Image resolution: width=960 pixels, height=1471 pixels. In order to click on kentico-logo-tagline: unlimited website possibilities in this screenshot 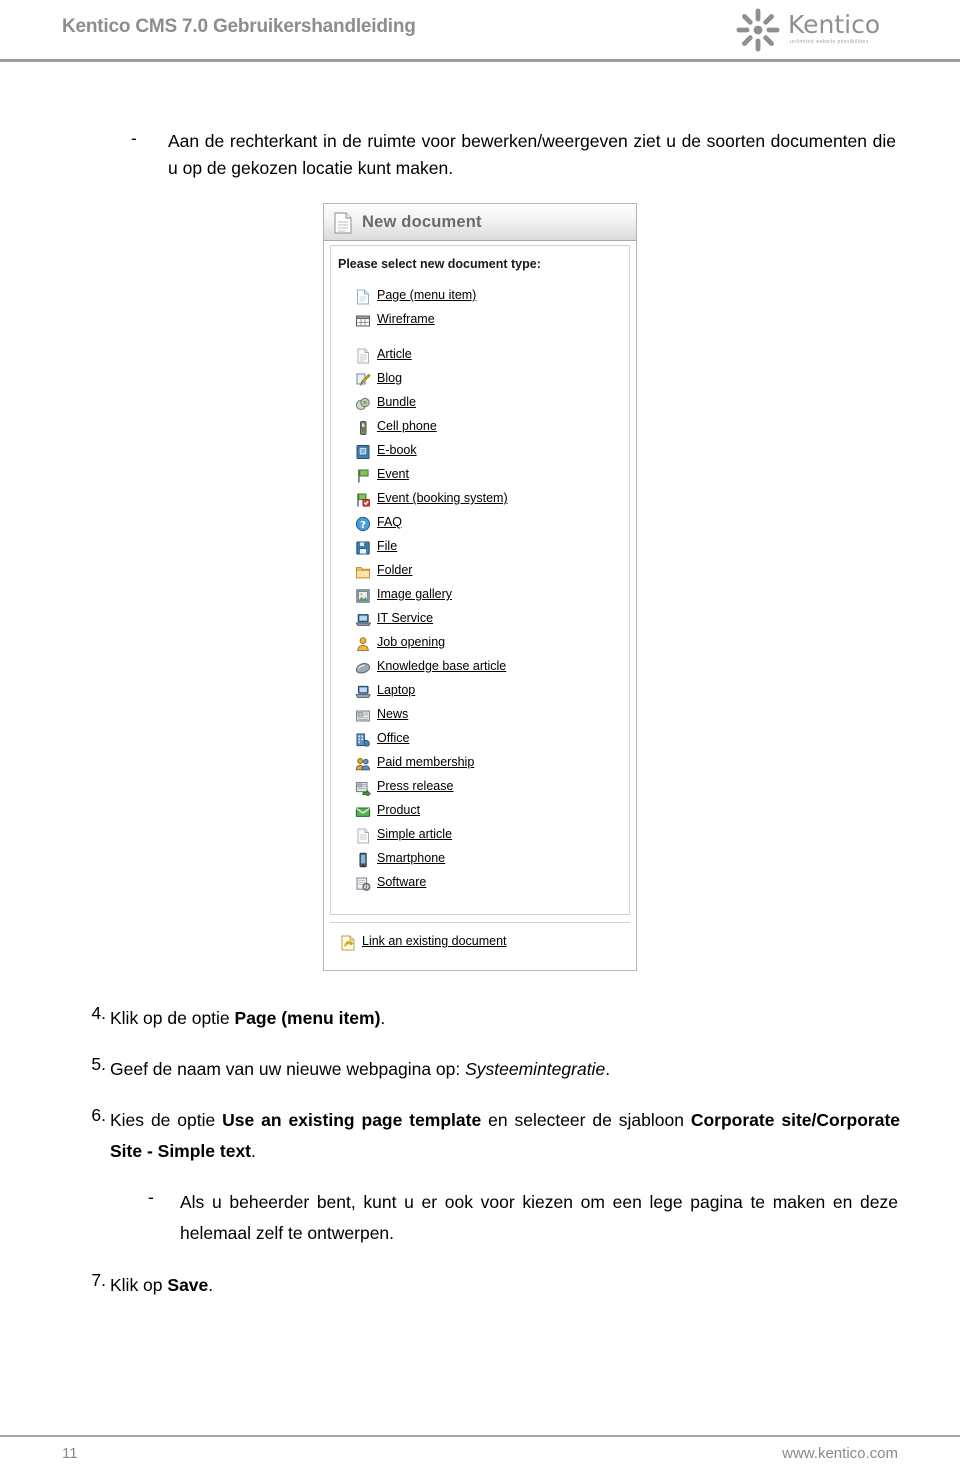, I will do `click(829, 42)`.